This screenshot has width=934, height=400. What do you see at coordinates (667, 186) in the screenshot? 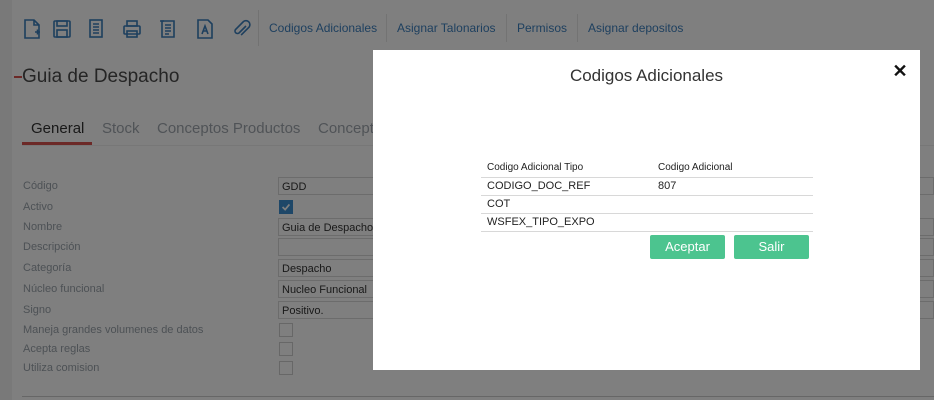
I see `row-codigo-cell: 807` at bounding box center [667, 186].